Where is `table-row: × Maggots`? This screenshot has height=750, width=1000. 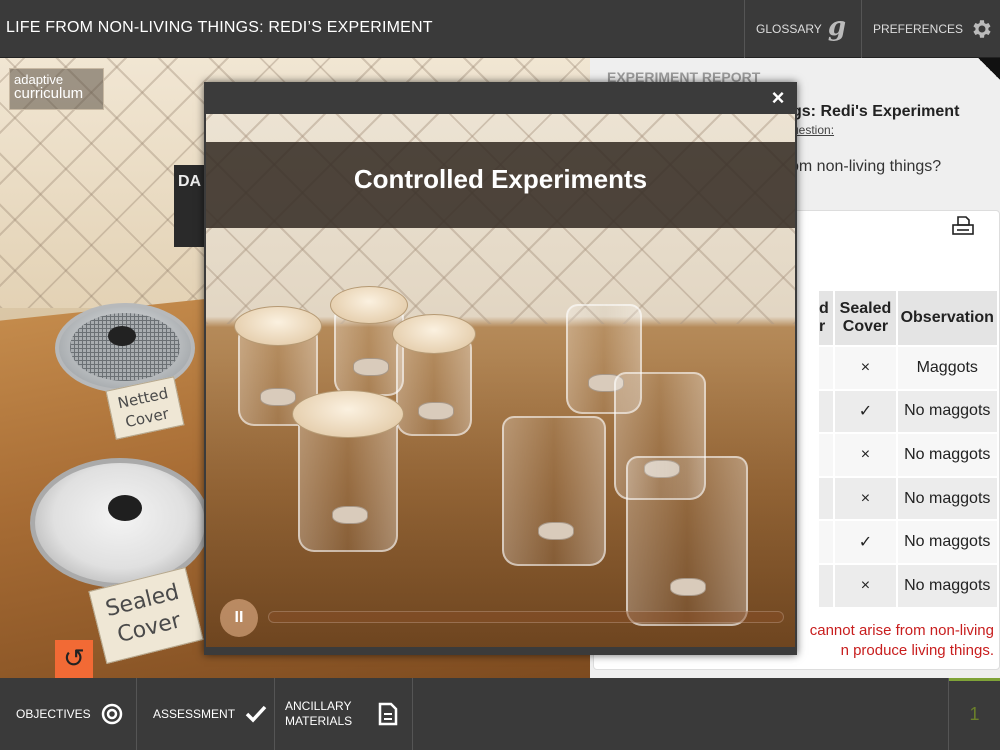
table-row: × Maggots is located at coordinates (909, 368).